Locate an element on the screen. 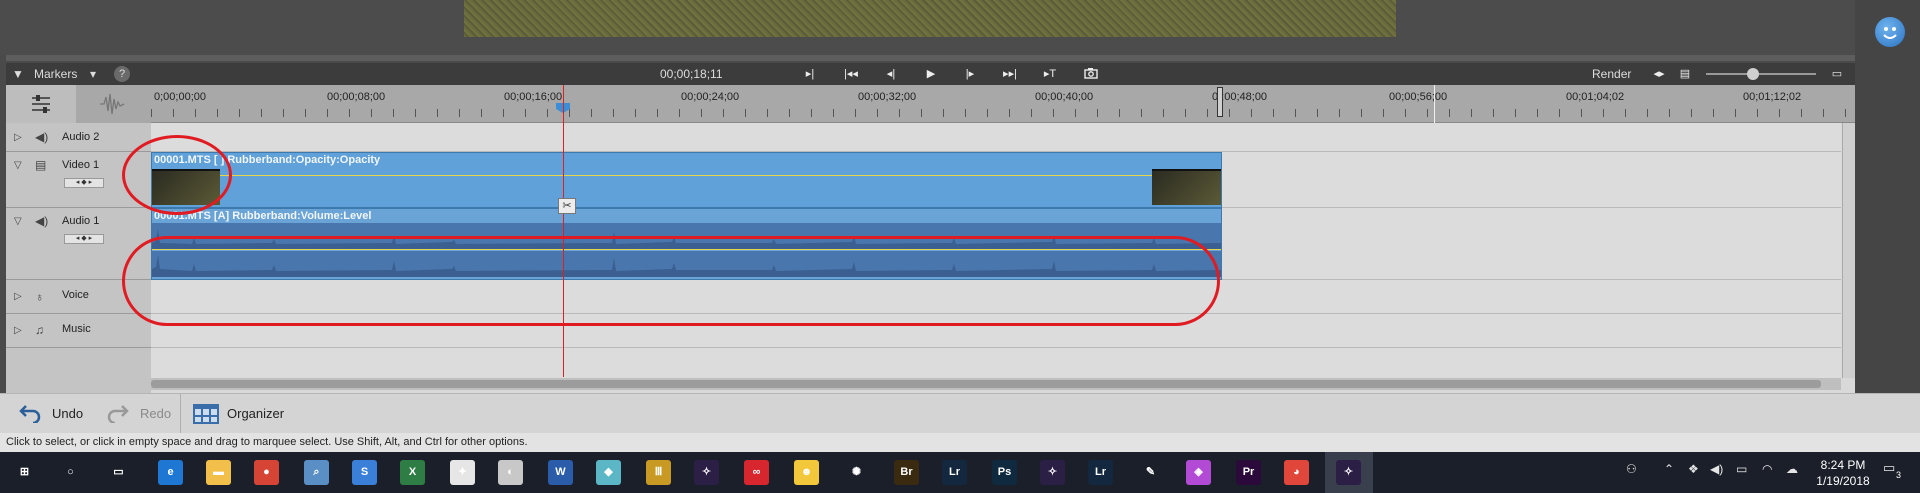 Image resolution: width=1920 pixels, height=493 pixels. redo-button: Redo is located at coordinates (155, 413).